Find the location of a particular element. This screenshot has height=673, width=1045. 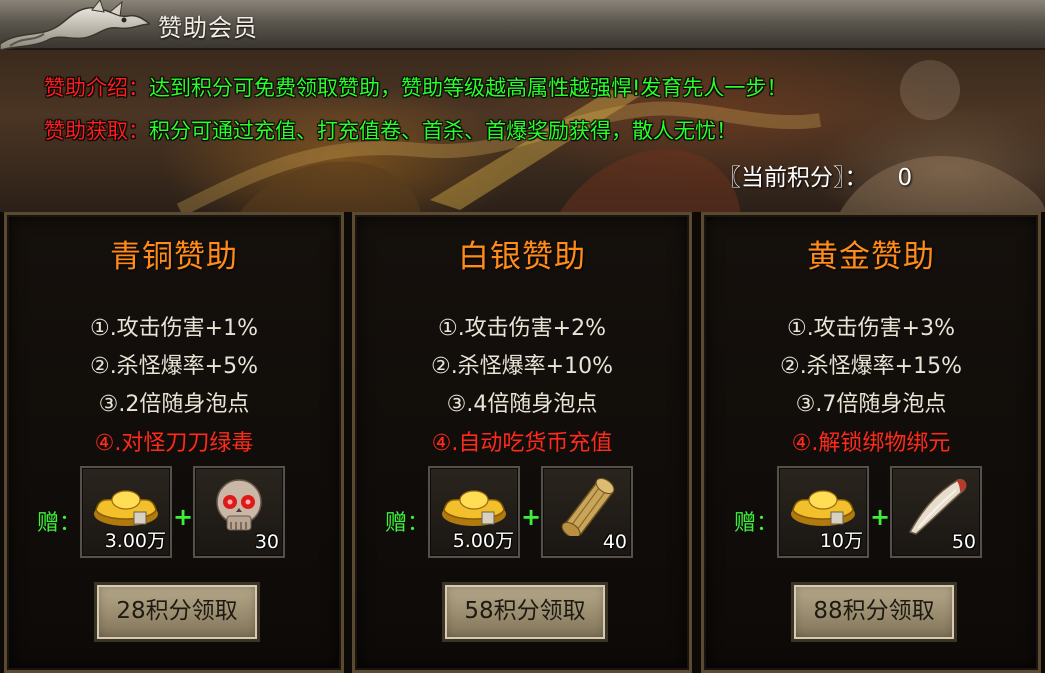

reward-slot-item: 50 is located at coordinates (936, 512).